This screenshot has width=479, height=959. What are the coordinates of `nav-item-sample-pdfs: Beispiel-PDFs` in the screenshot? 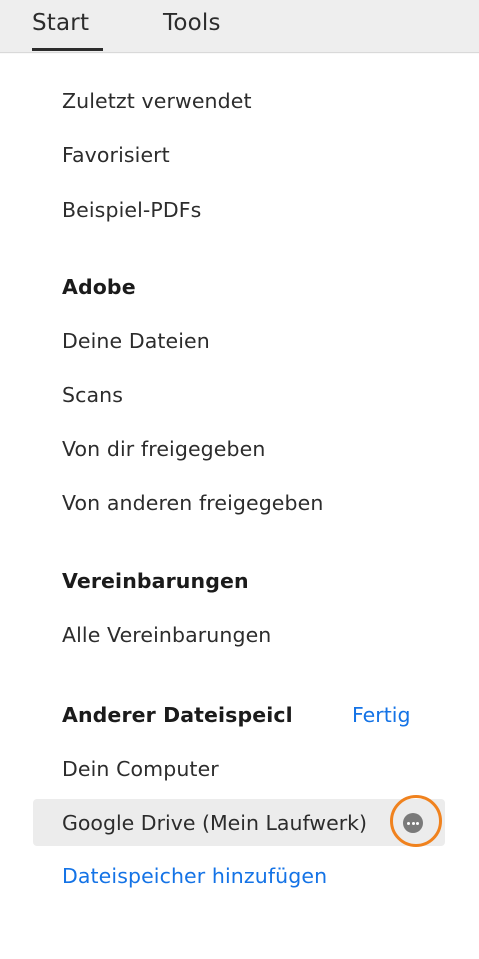 It's located at (131, 210).